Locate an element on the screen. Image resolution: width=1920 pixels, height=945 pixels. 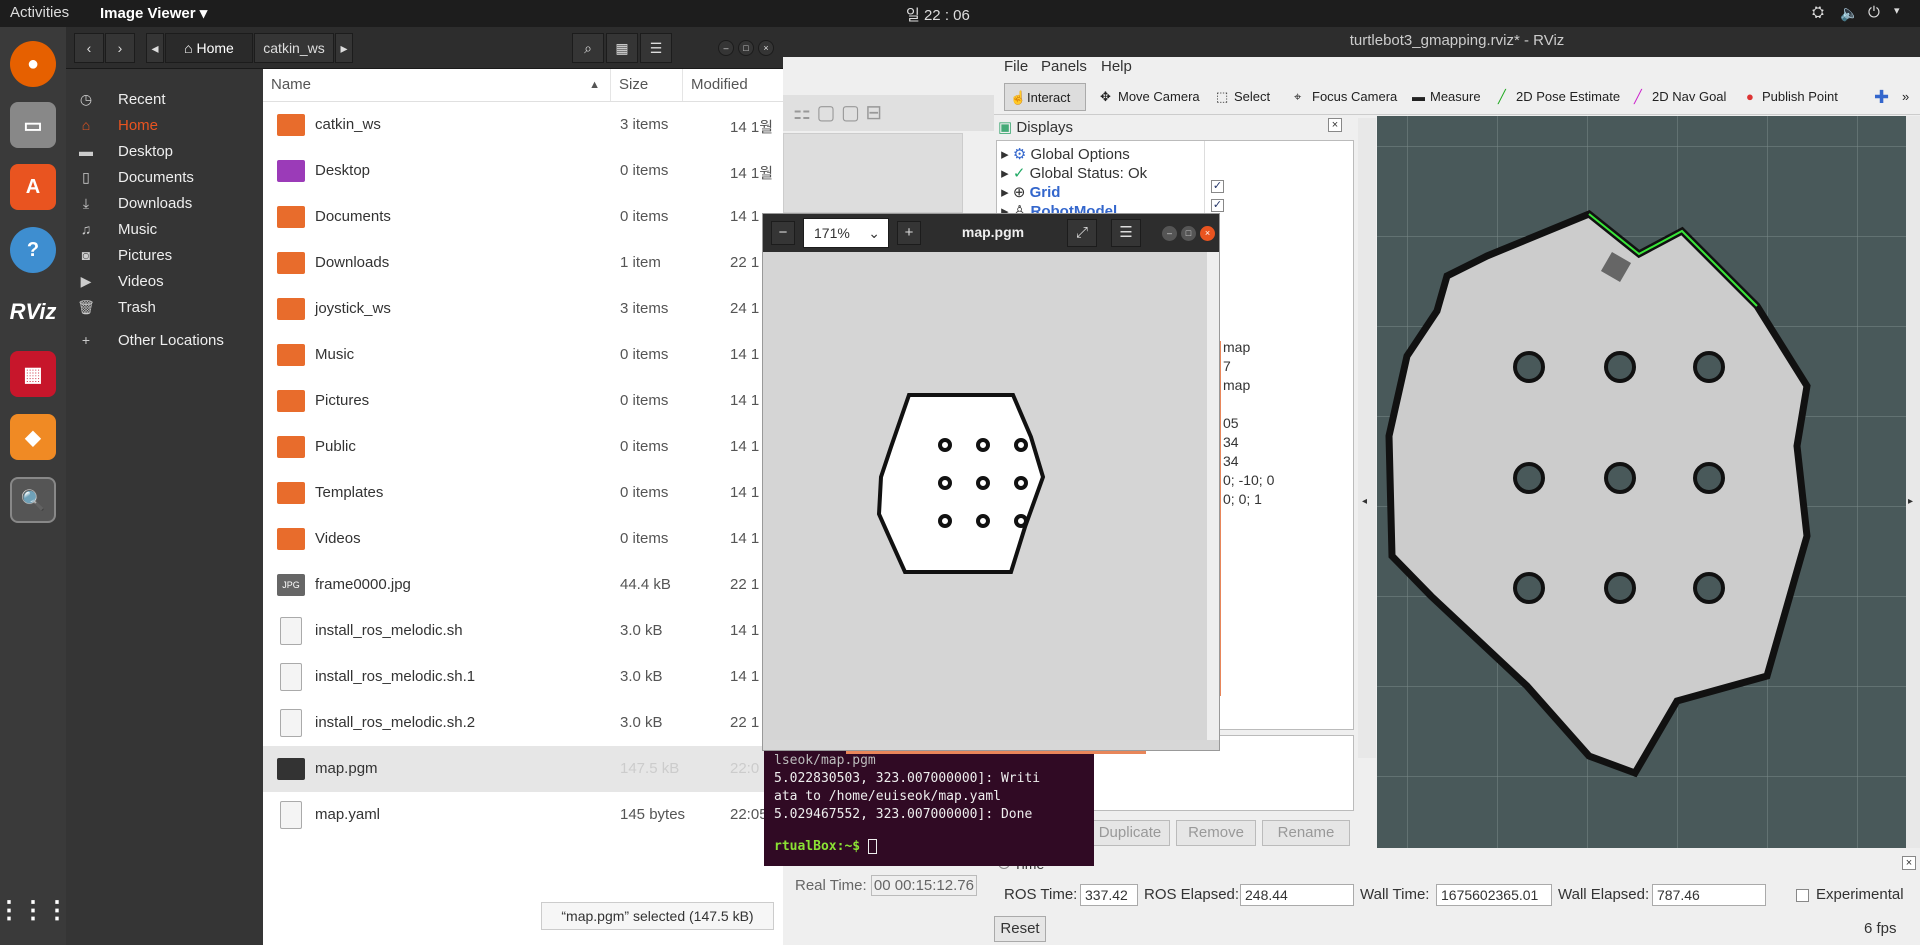
time-panel-close-icon: × is located at coordinates (1909, 863).